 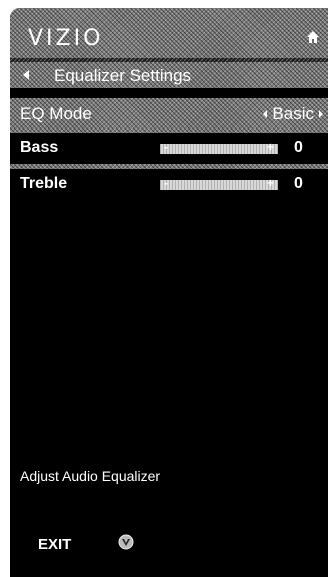 What do you see at coordinates (66, 38) in the screenshot?
I see `vizio-logo: VIZIO` at bounding box center [66, 38].